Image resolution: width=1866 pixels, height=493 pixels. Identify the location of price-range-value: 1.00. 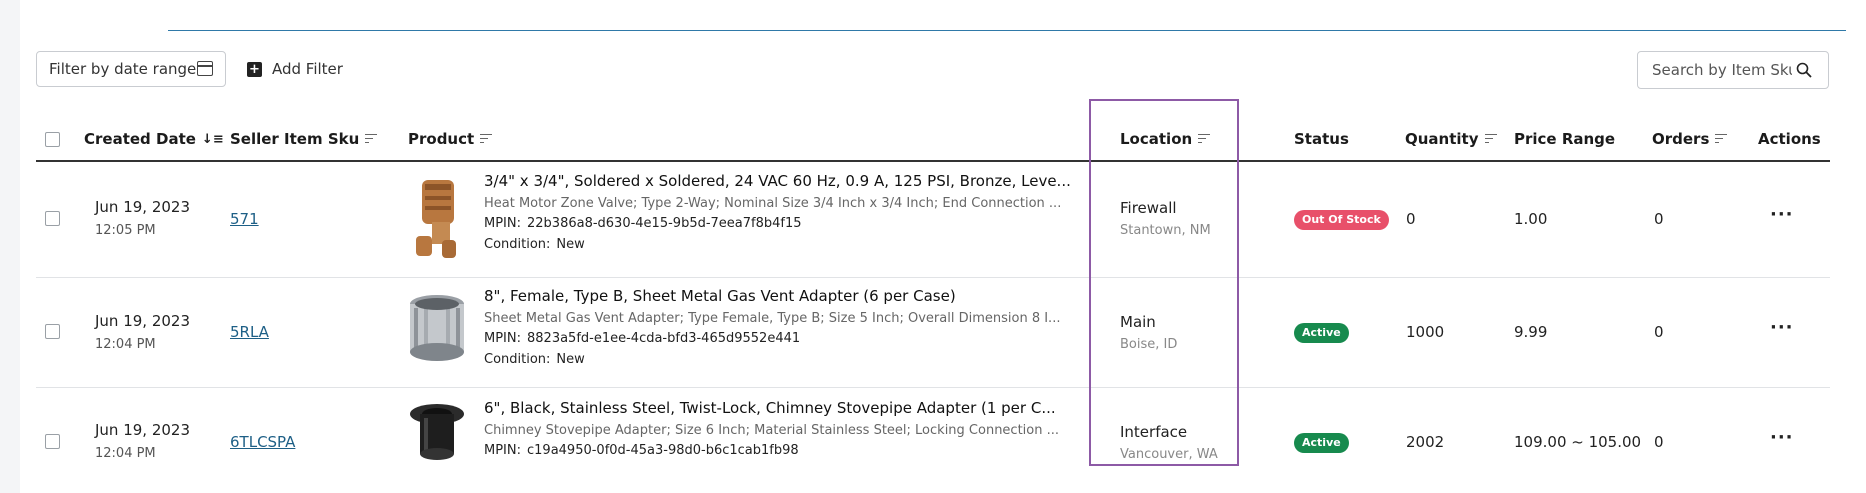
(1531, 219).